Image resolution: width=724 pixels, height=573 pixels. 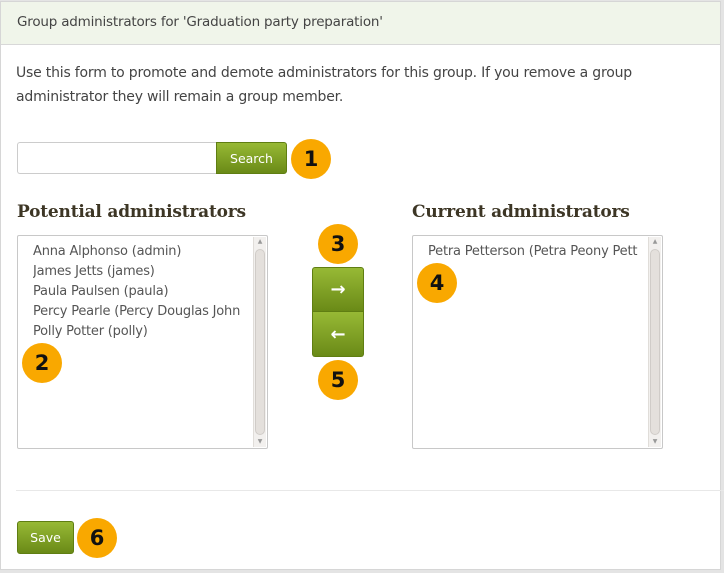 I want to click on save-button: Save, so click(x=45, y=537).